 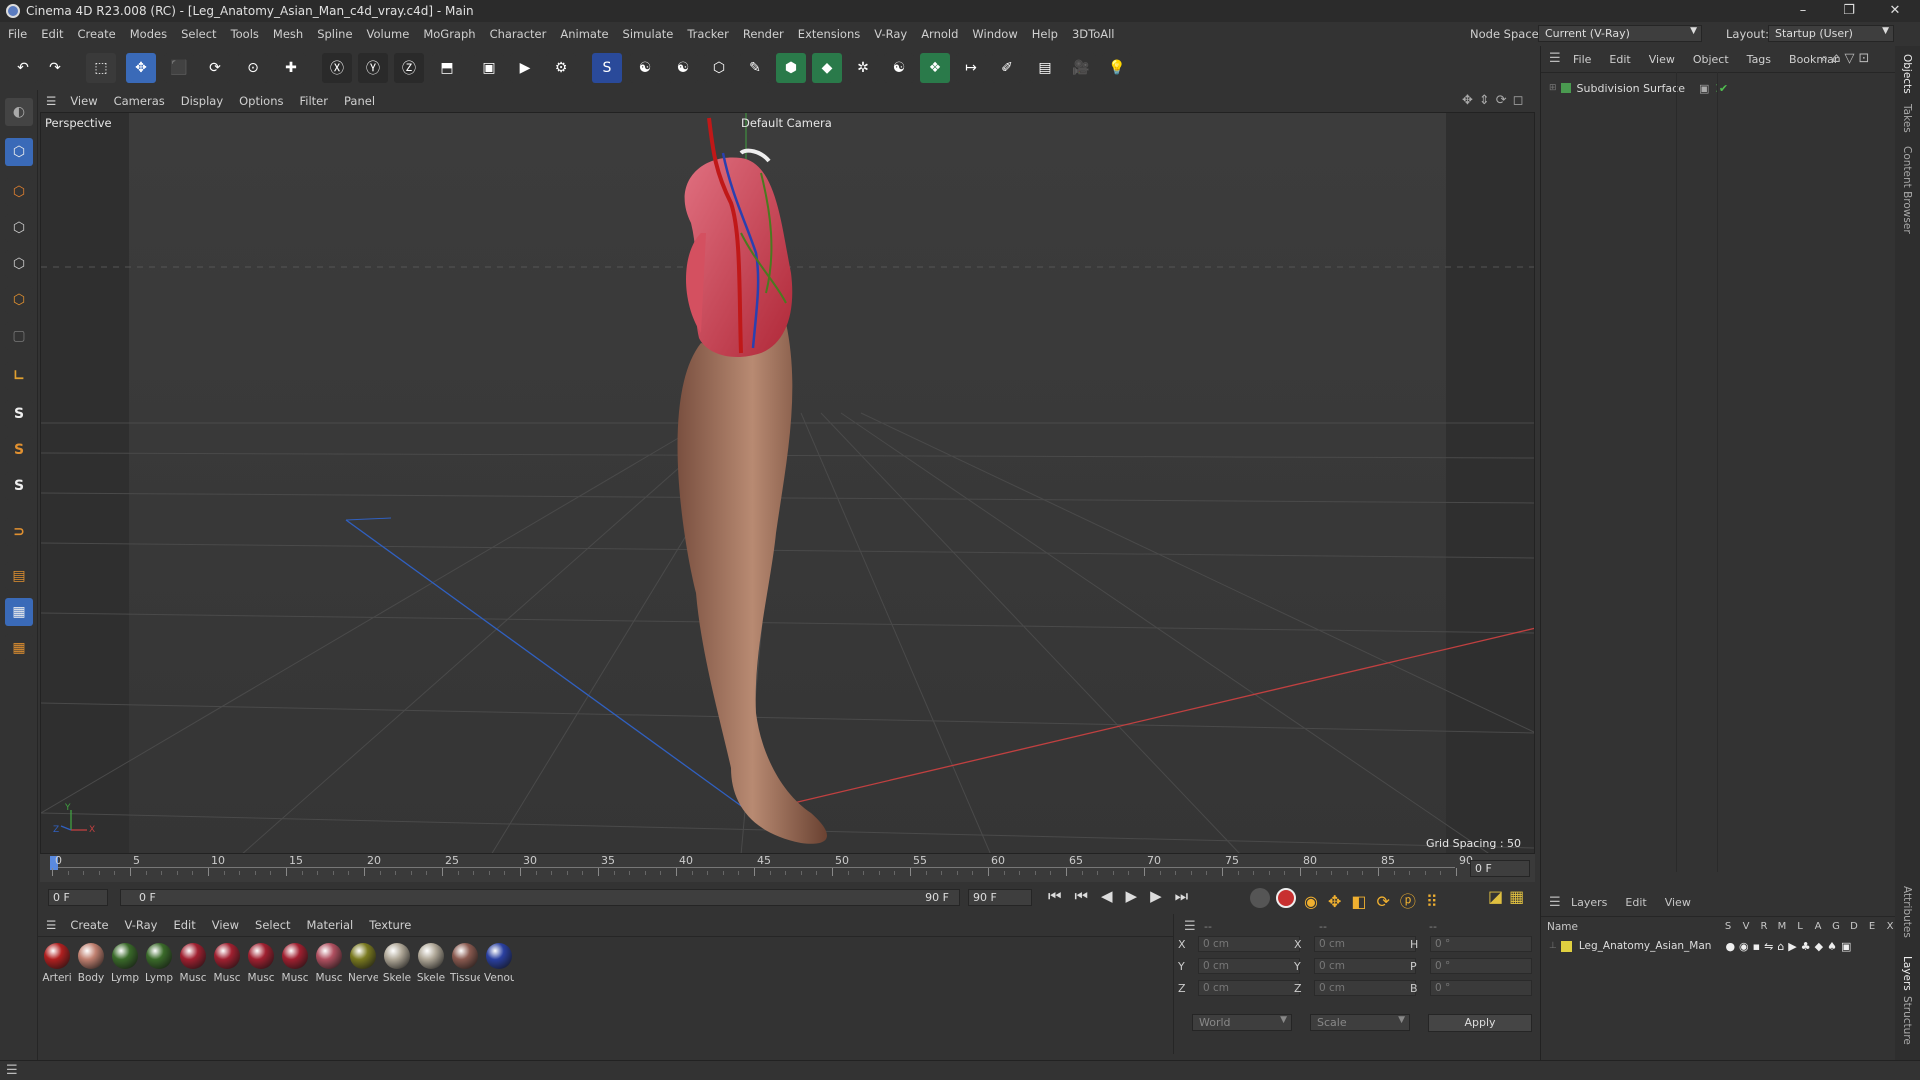 I want to click on menu-3dtoall: 3DToAll, so click(x=1093, y=34).